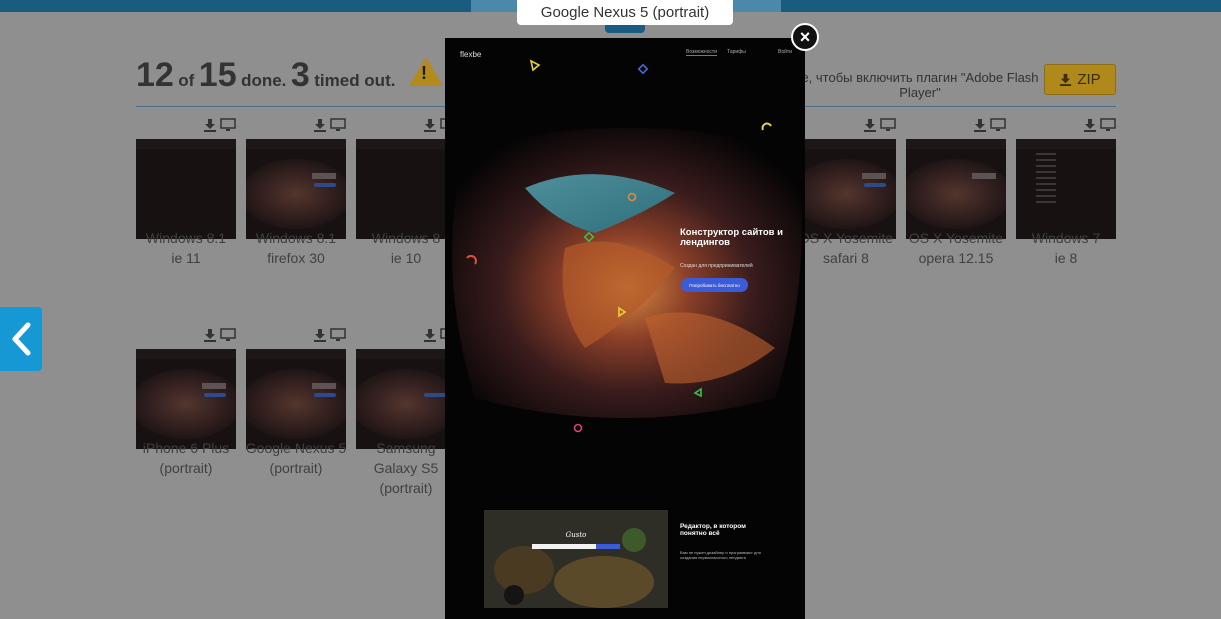  What do you see at coordinates (155, 75) in the screenshot?
I see `done-count: 12` at bounding box center [155, 75].